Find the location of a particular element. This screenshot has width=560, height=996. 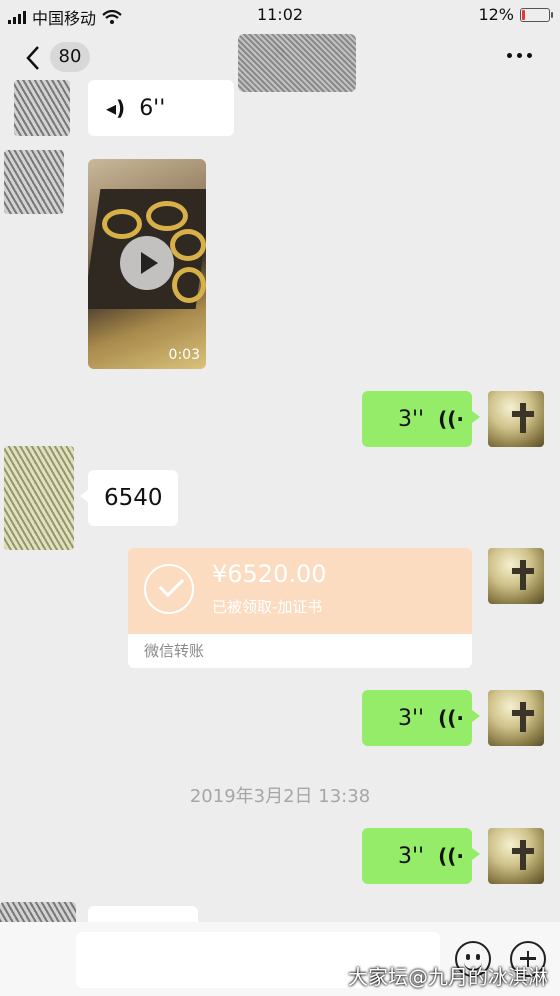

check-icon is located at coordinates (169, 589).